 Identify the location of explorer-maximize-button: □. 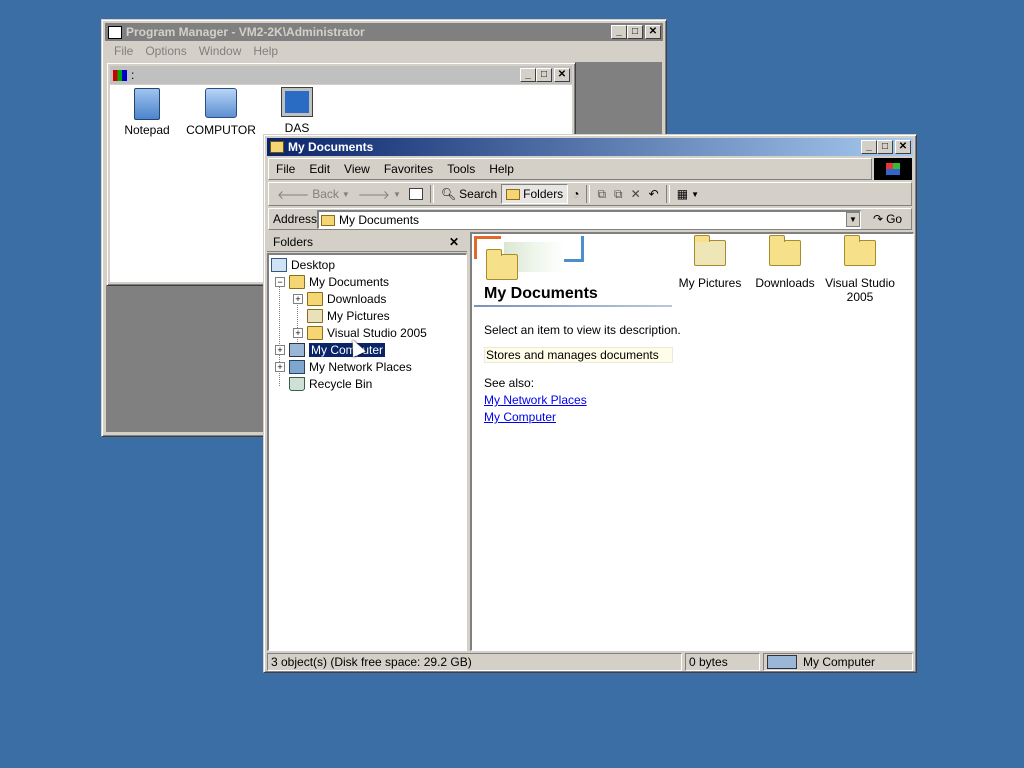
(885, 147).